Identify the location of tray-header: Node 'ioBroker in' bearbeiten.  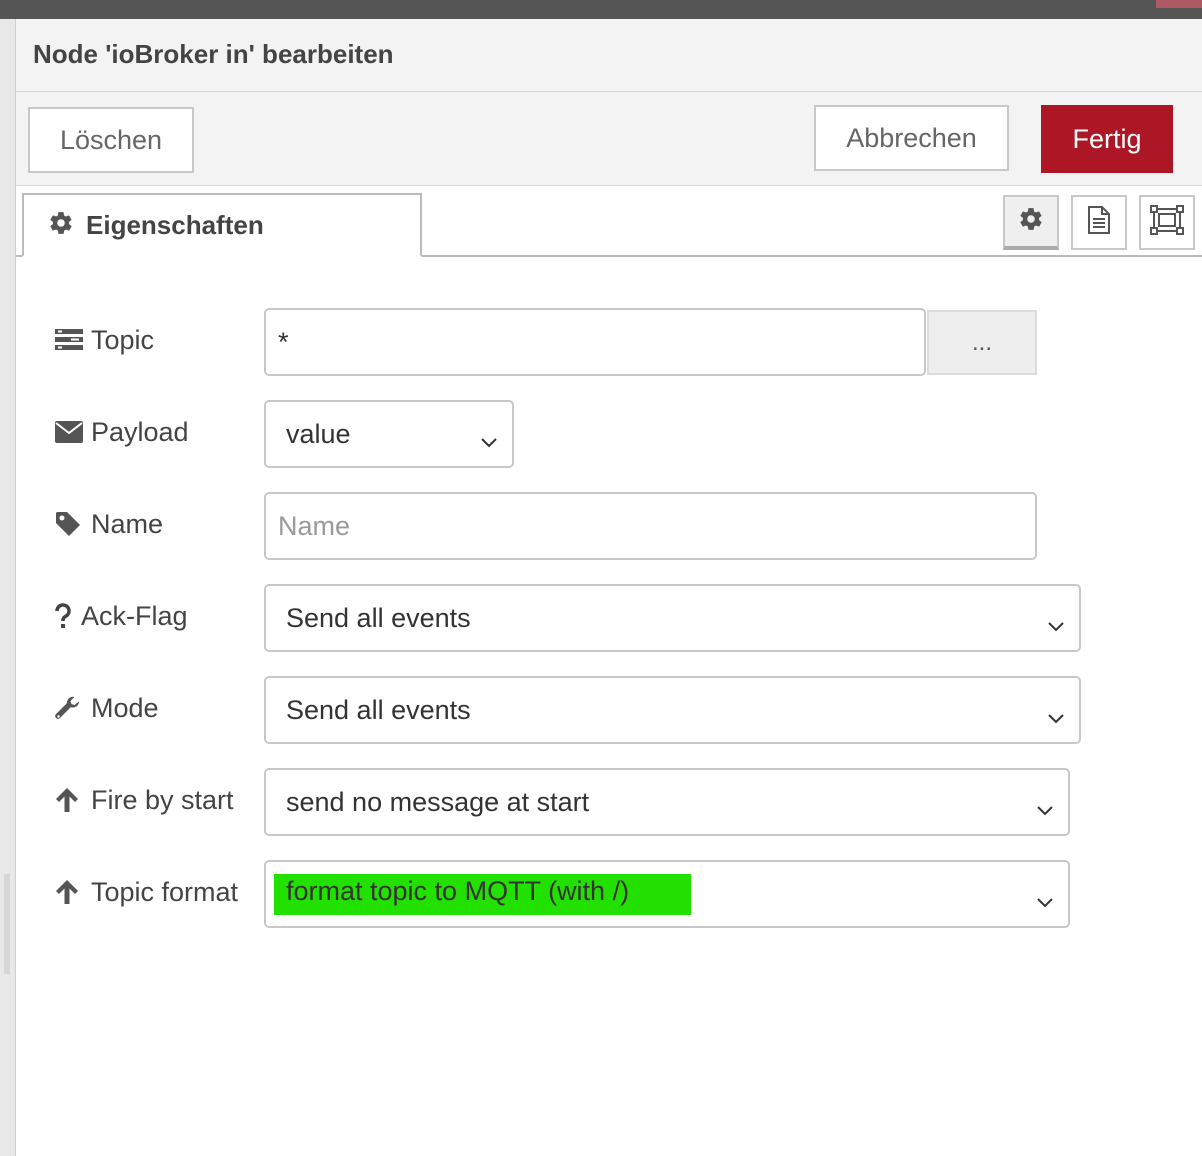
(609, 55).